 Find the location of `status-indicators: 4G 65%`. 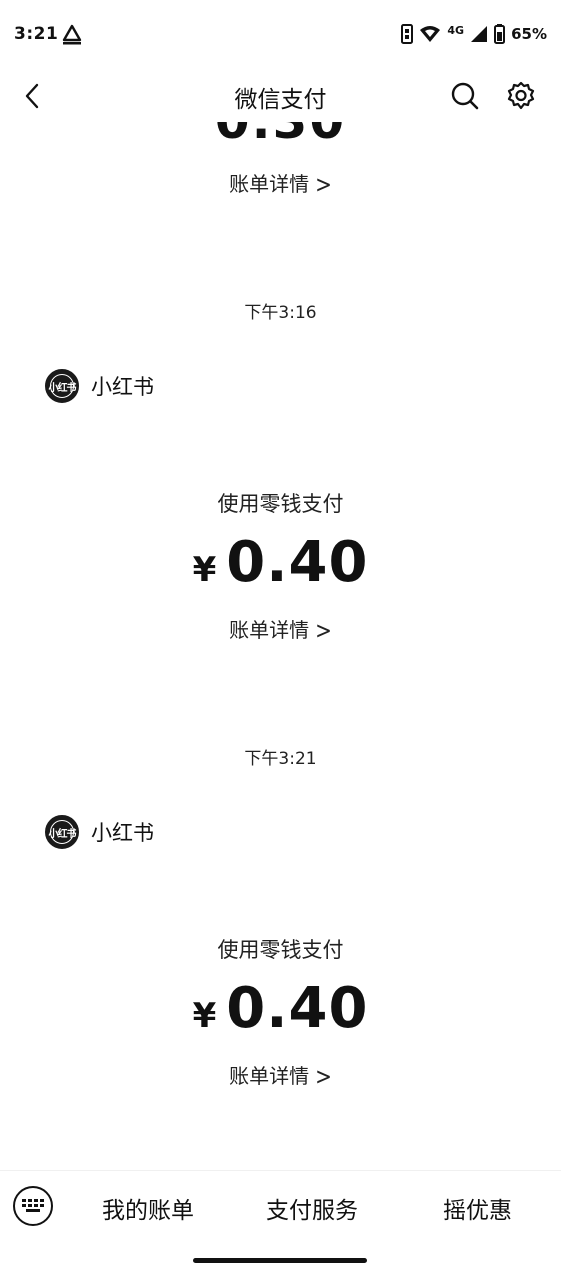

status-indicators: 4G 65% is located at coordinates (474, 34).